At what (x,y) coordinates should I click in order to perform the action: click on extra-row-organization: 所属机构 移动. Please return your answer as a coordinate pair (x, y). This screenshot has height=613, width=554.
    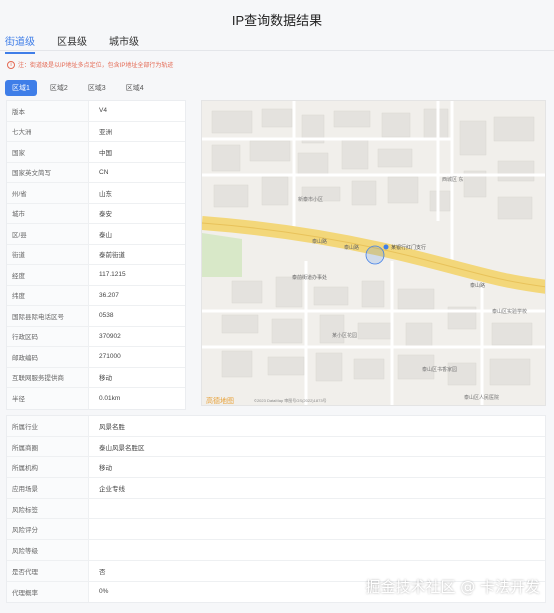
    Looking at the image, I should click on (276, 468).